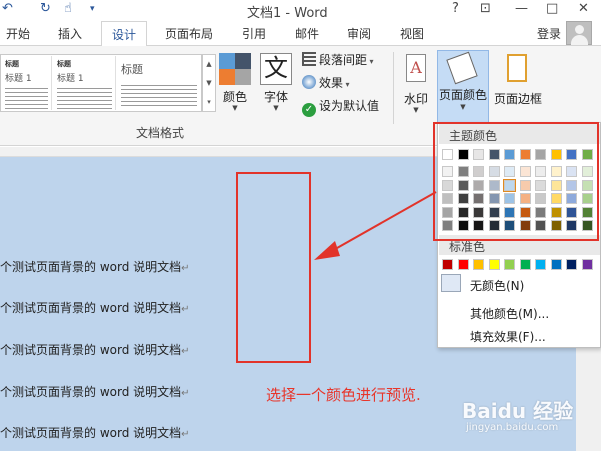 Image resolution: width=601 pixels, height=451 pixels. What do you see at coordinates (516, 181) in the screenshot?
I see `annotation-rectangle` at bounding box center [516, 181].